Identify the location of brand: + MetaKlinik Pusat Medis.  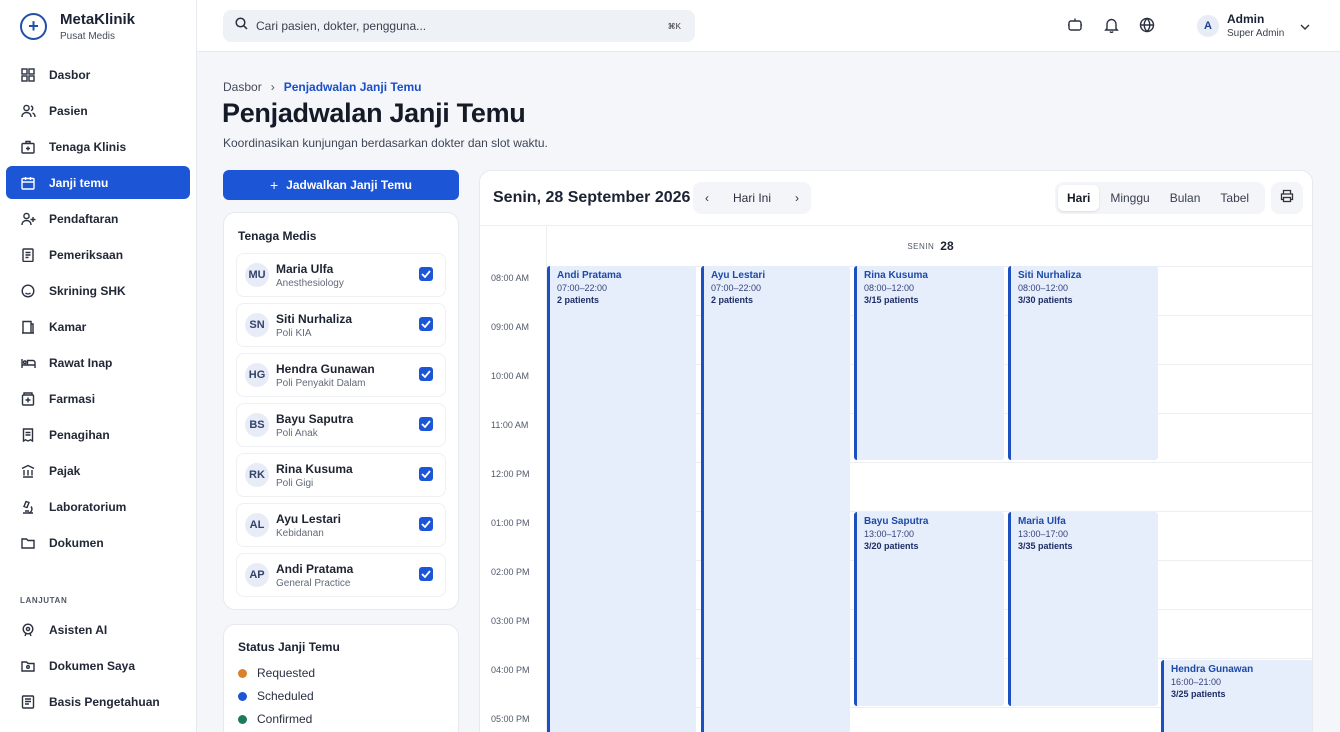
(98, 26).